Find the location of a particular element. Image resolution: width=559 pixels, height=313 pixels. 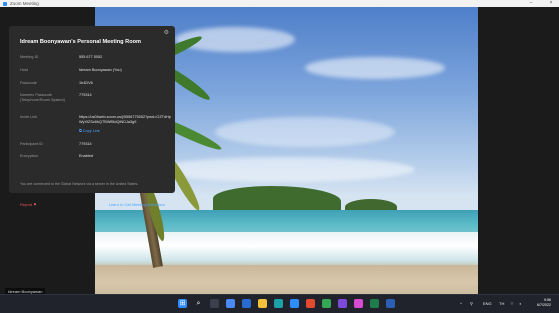

edge-icon is located at coordinates (278, 303).